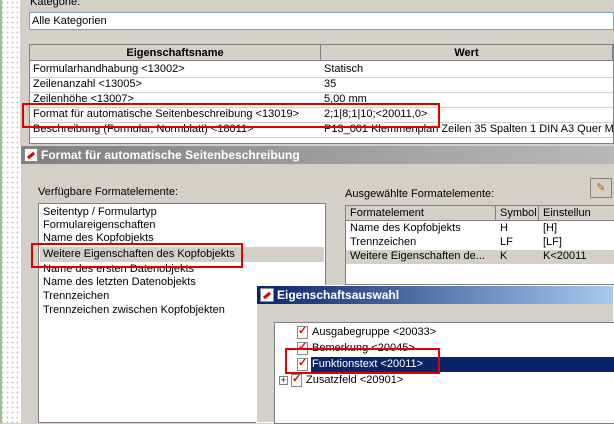  Describe the element at coordinates (1, 211) in the screenshot. I see `grid-edge` at that location.